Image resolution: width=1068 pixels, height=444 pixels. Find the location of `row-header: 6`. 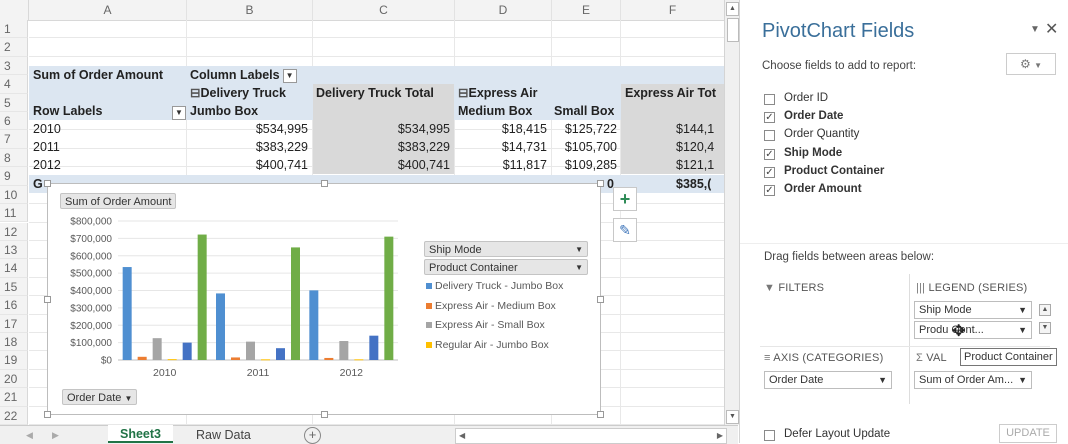

row-header: 6 is located at coordinates (14, 121).